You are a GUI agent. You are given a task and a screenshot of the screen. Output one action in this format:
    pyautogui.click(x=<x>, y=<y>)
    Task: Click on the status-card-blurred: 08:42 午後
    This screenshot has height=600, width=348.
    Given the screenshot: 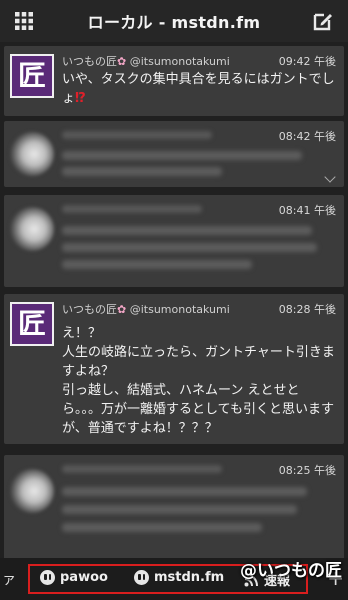 What is the action you would take?
    pyautogui.click(x=174, y=154)
    